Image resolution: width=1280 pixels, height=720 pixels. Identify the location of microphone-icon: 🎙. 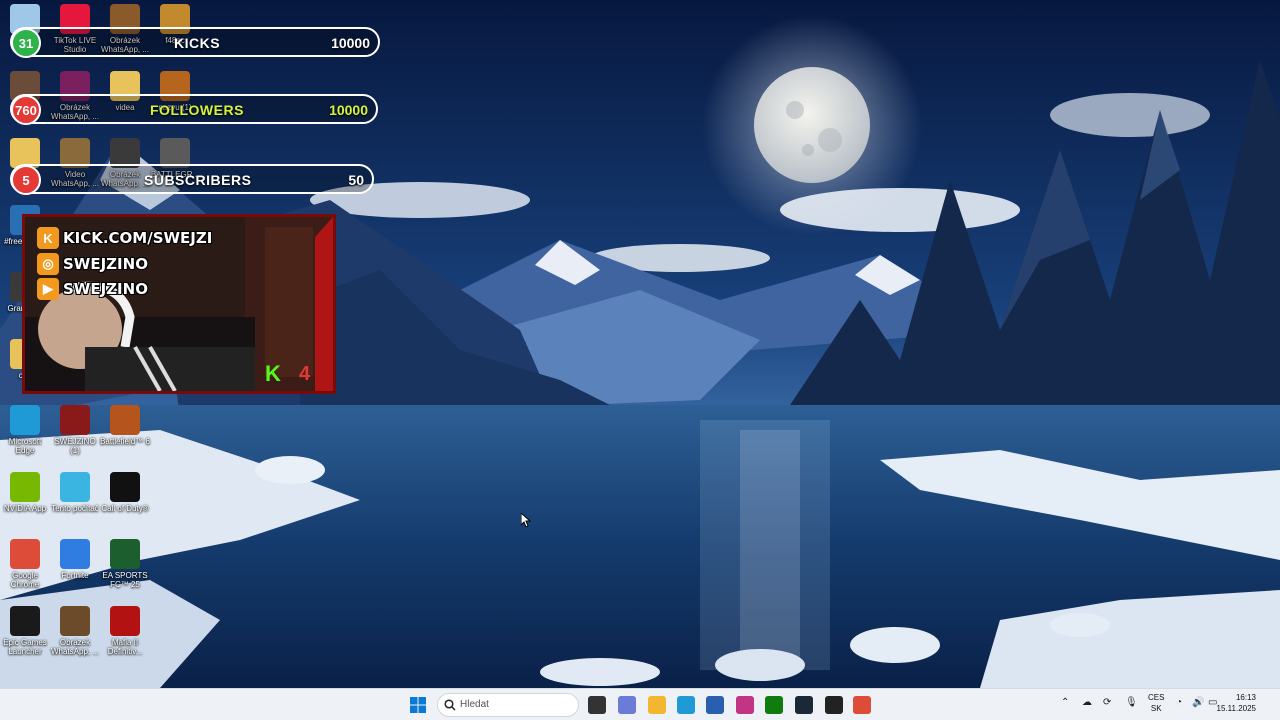
(1131, 702).